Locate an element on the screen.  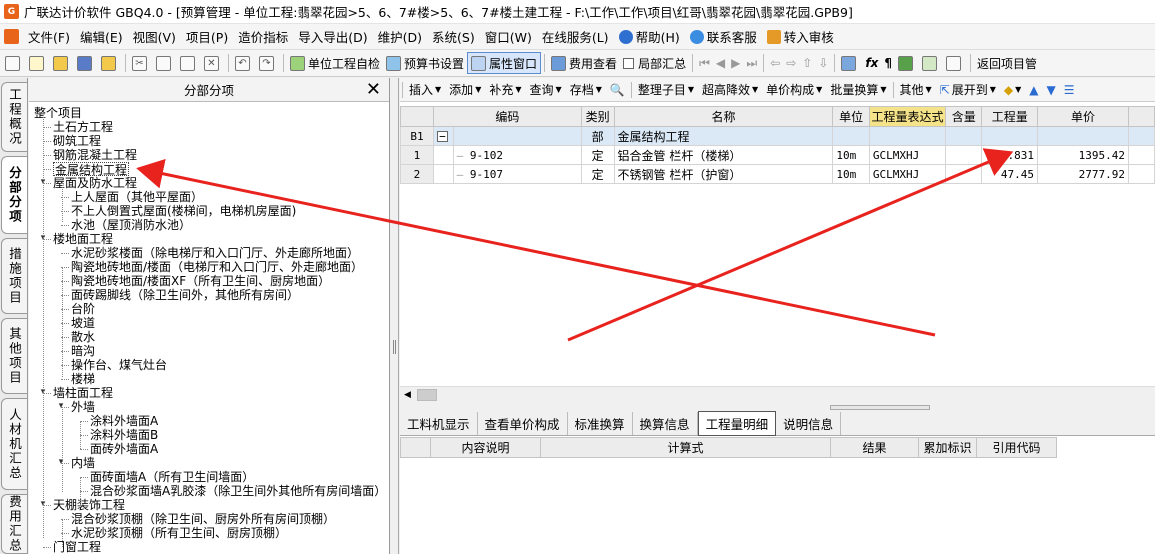
tree-node: 散水 is located at coordinates (83, 337).